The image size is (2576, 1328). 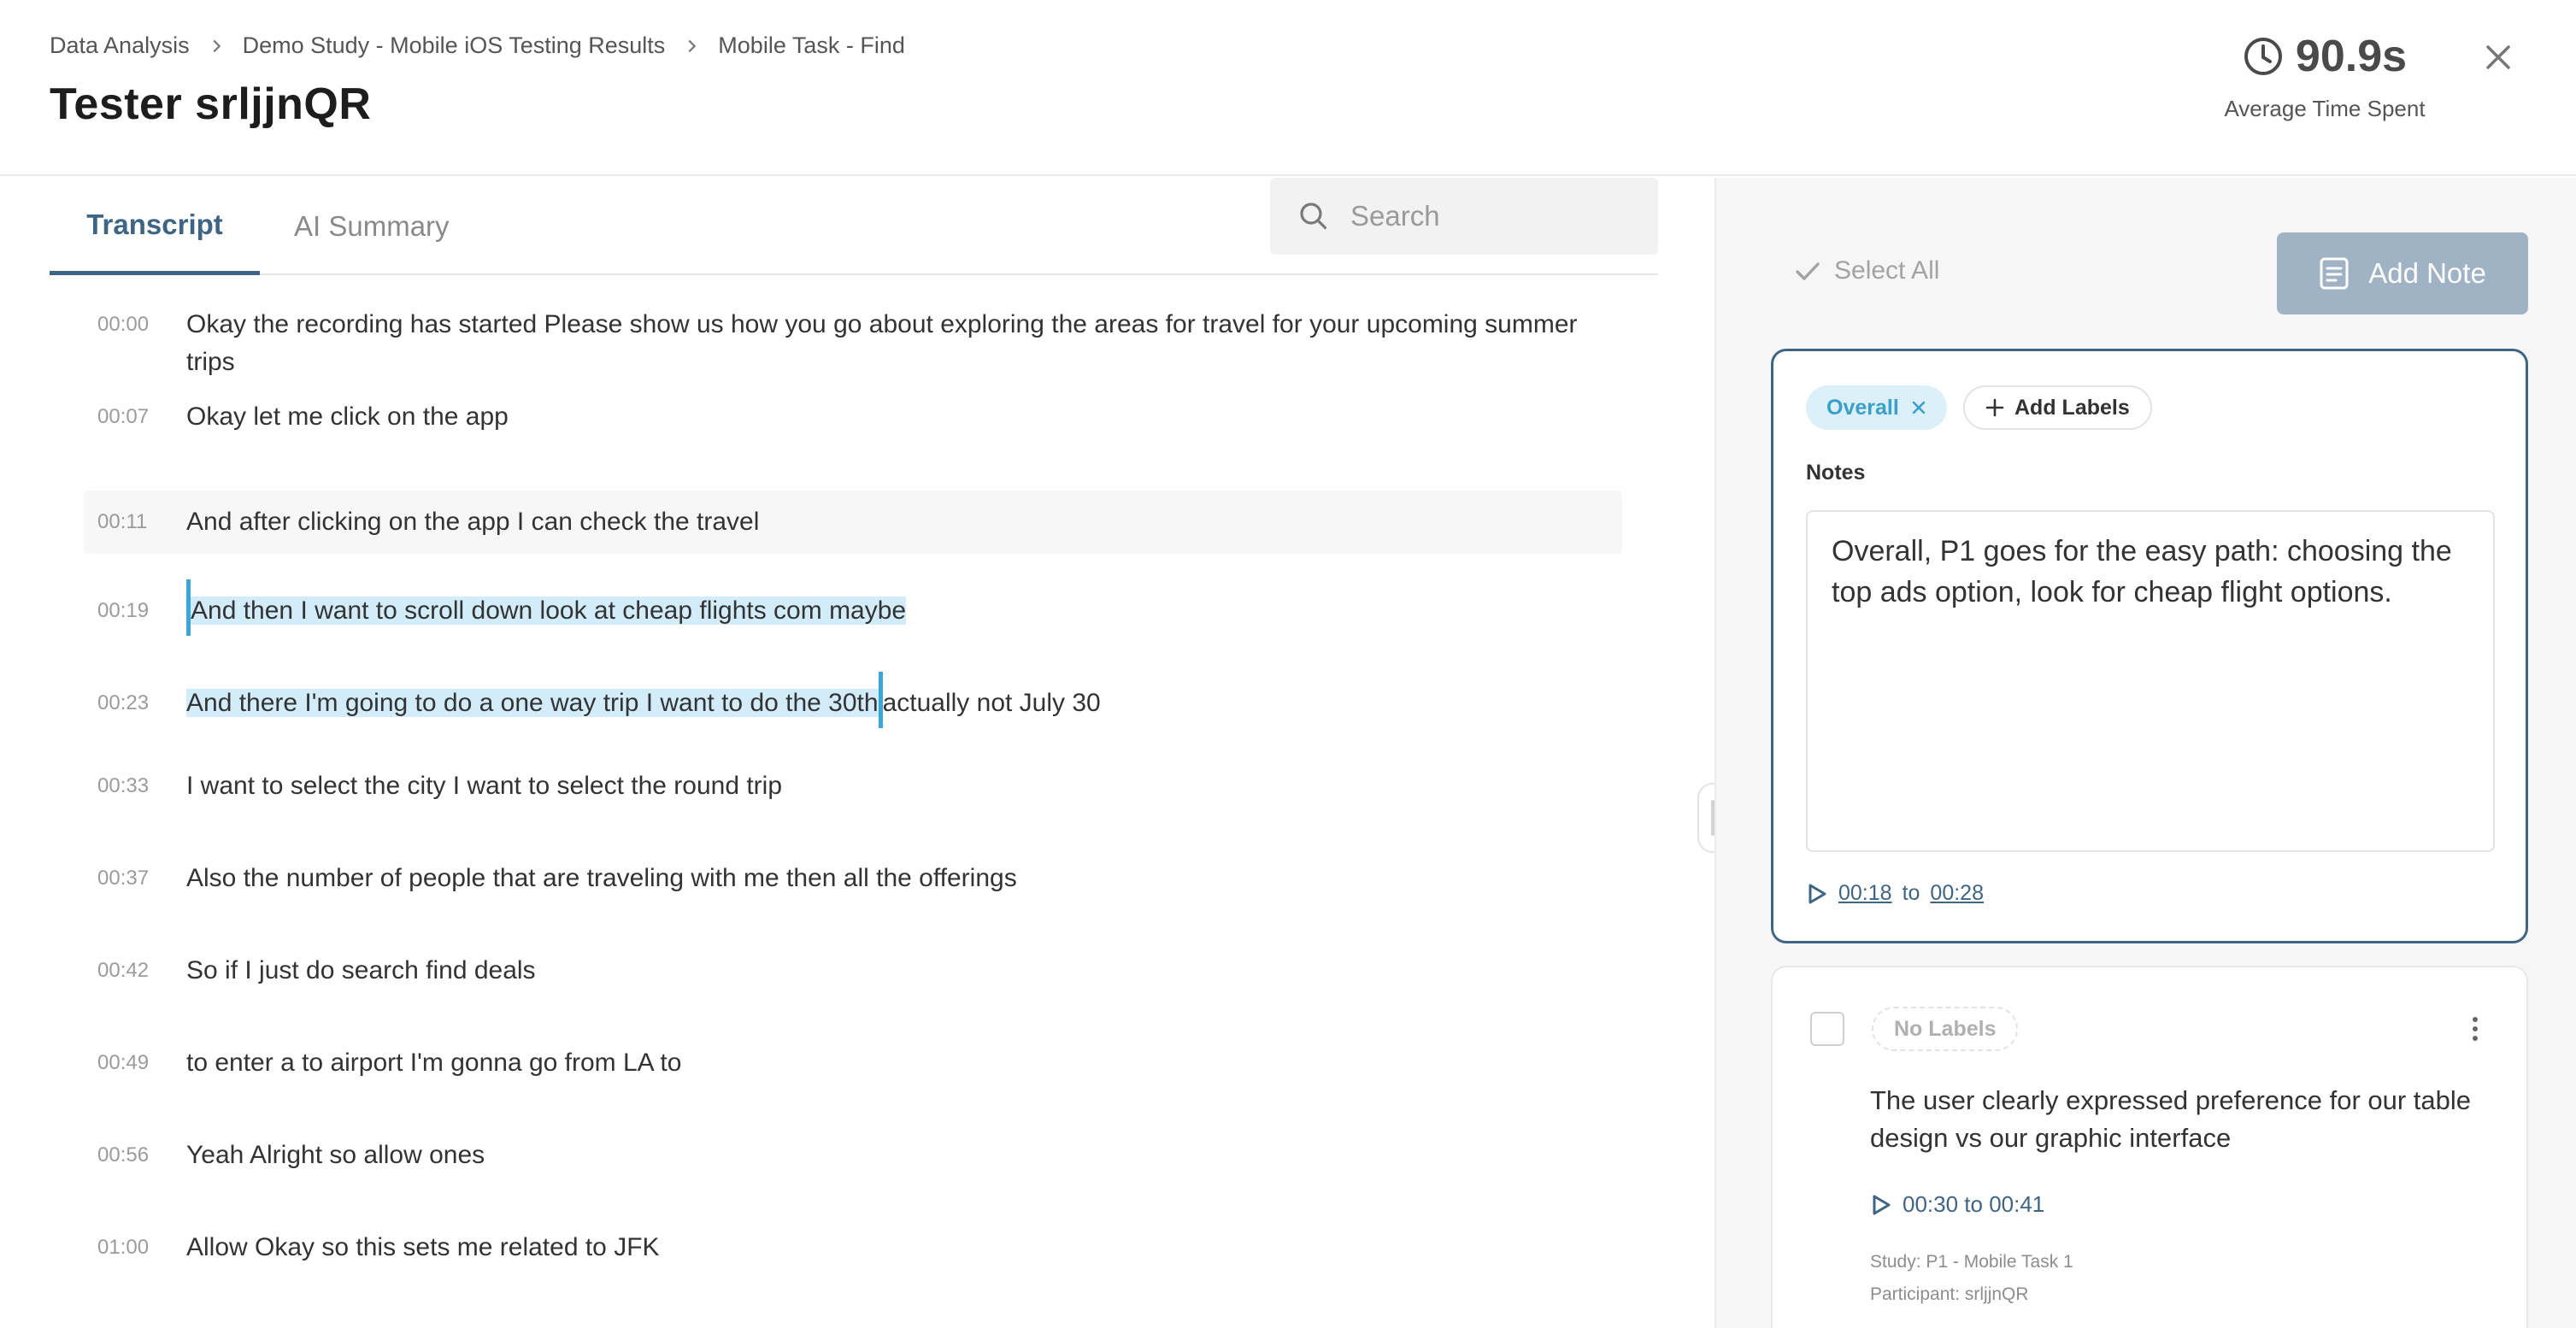 What do you see at coordinates (1836, 473) in the screenshot?
I see `notes-field-label: Notes` at bounding box center [1836, 473].